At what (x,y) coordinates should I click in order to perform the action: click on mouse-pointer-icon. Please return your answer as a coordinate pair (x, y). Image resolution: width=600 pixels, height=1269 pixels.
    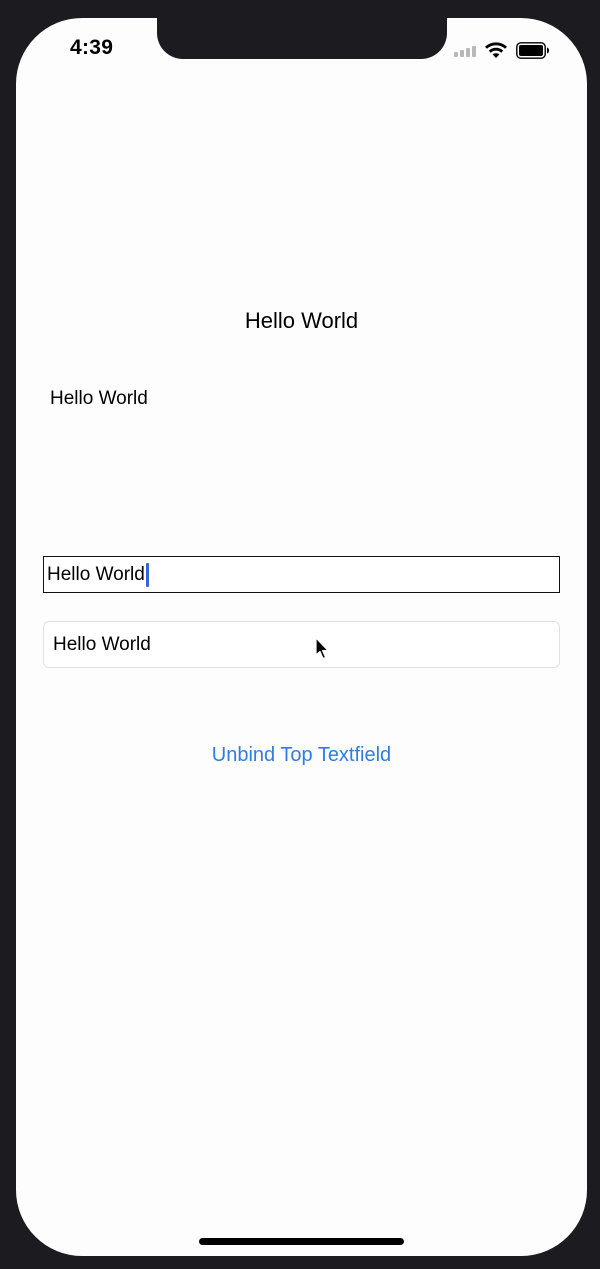
    Looking at the image, I should click on (323, 649).